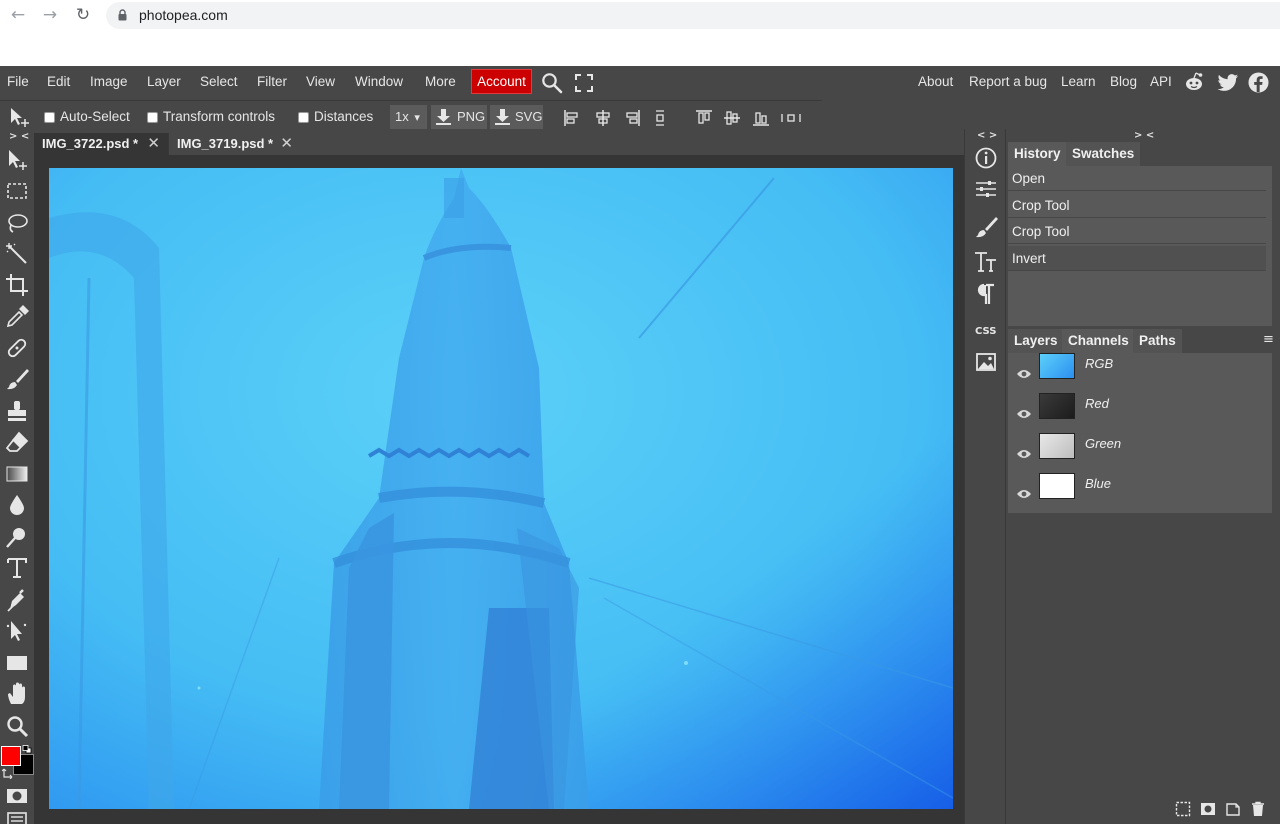  What do you see at coordinates (1140, 493) in the screenshot?
I see `channel-row-blue: Blue` at bounding box center [1140, 493].